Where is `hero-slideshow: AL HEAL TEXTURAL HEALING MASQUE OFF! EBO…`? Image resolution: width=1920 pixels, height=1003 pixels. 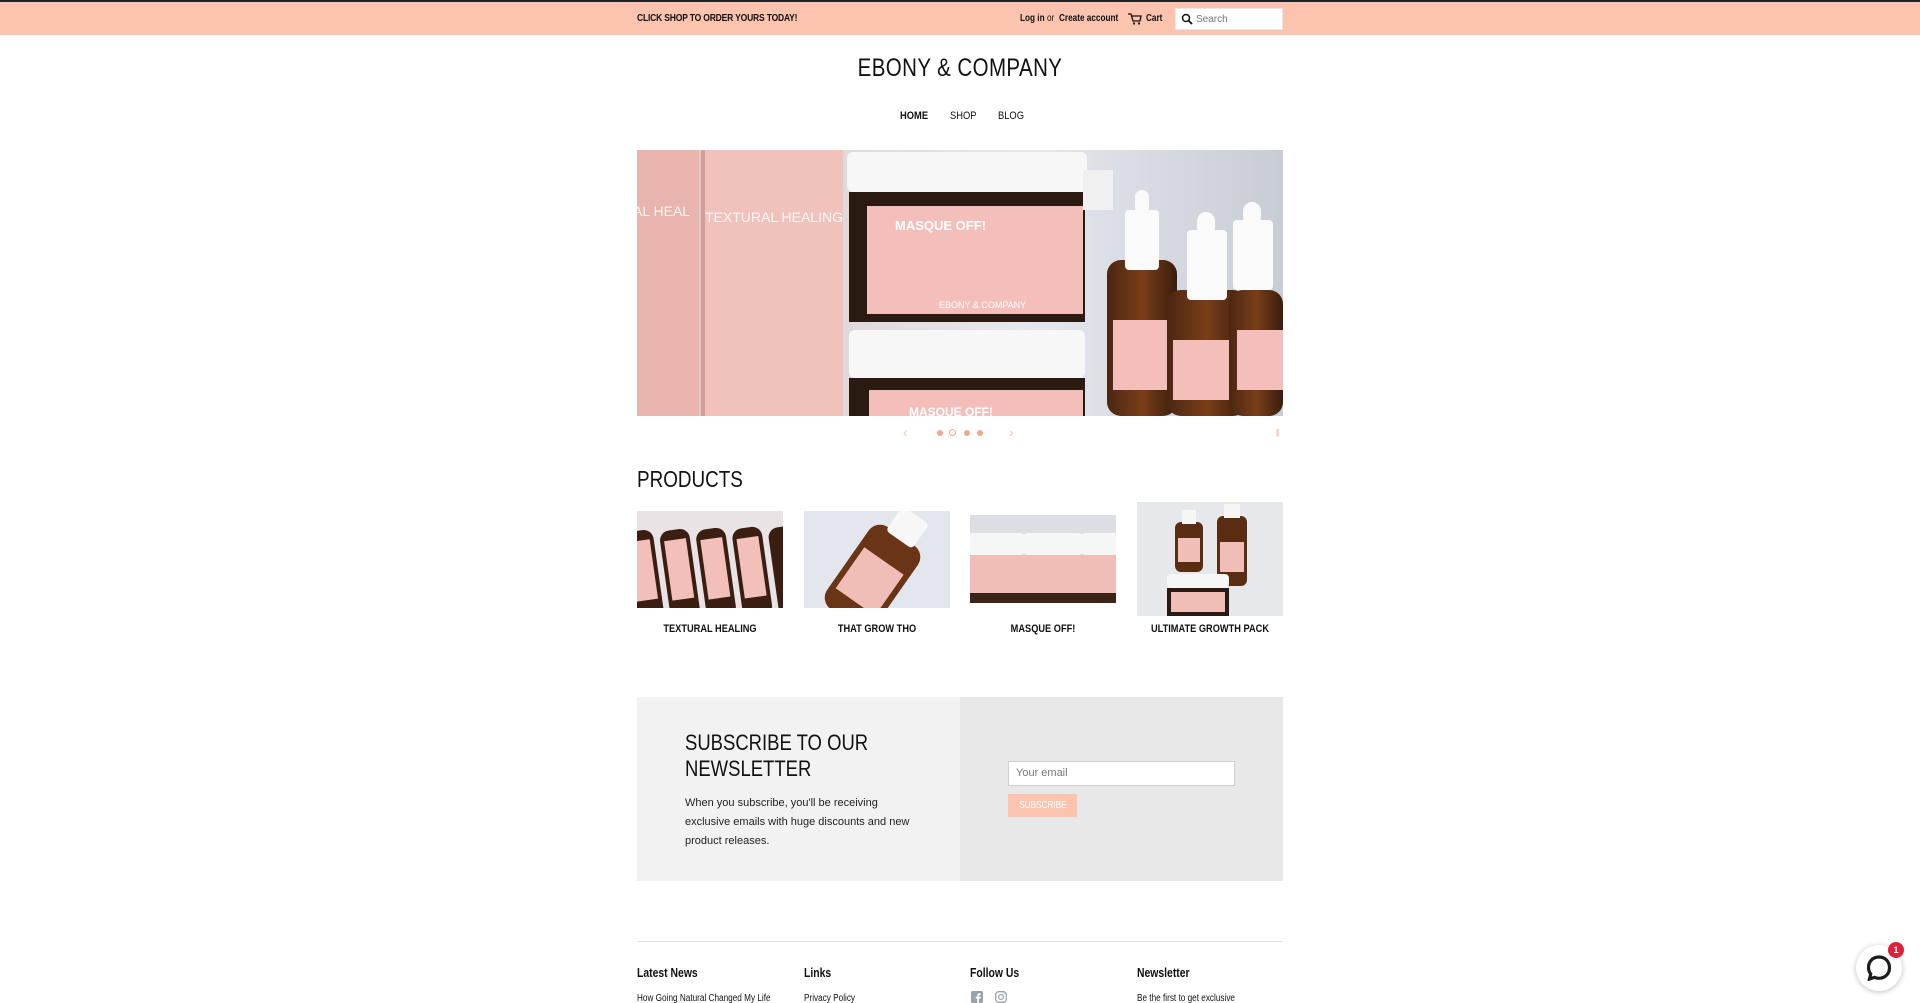 hero-slideshow: AL HEAL TEXTURAL HEALING MASQUE OFF! EBO… is located at coordinates (960, 283).